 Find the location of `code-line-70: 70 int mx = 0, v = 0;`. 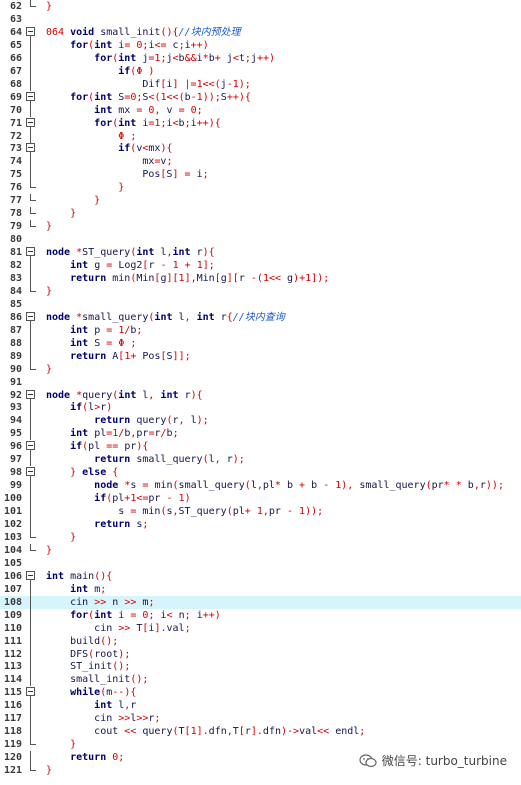

code-line-70: 70 int mx = 0, v = 0; is located at coordinates (260, 110).